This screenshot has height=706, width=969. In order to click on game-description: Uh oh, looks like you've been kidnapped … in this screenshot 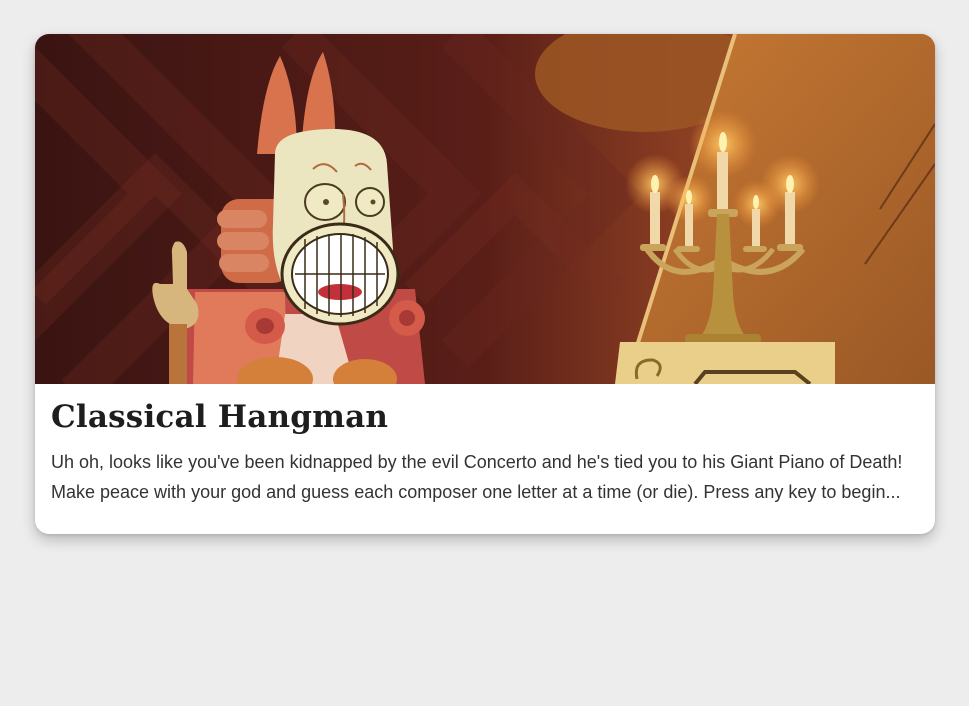, I will do `click(477, 477)`.